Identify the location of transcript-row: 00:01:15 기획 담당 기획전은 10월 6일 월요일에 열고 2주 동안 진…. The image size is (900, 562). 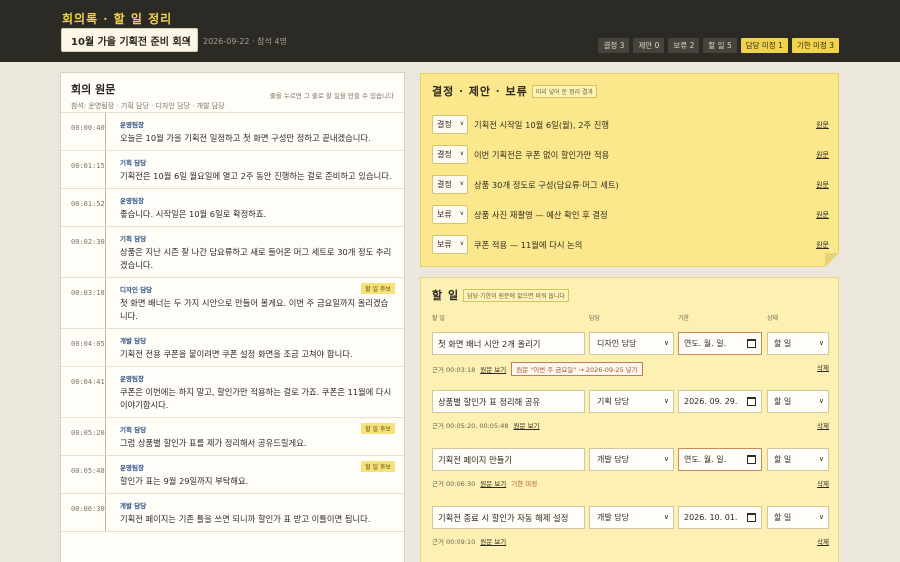
(232, 170).